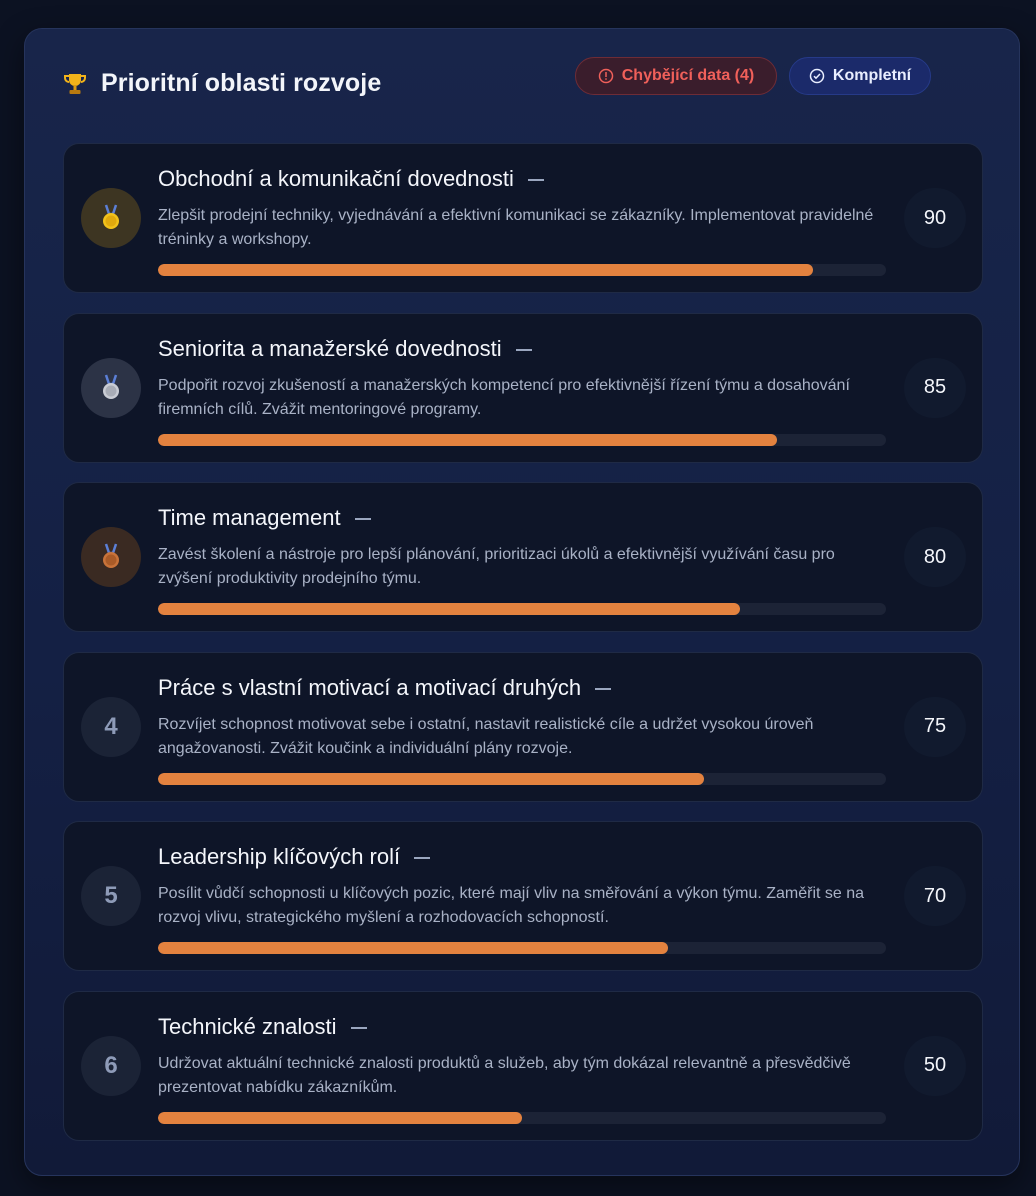 This screenshot has width=1036, height=1196. What do you see at coordinates (247, 1026) in the screenshot?
I see `card-title: Technické znalosti` at bounding box center [247, 1026].